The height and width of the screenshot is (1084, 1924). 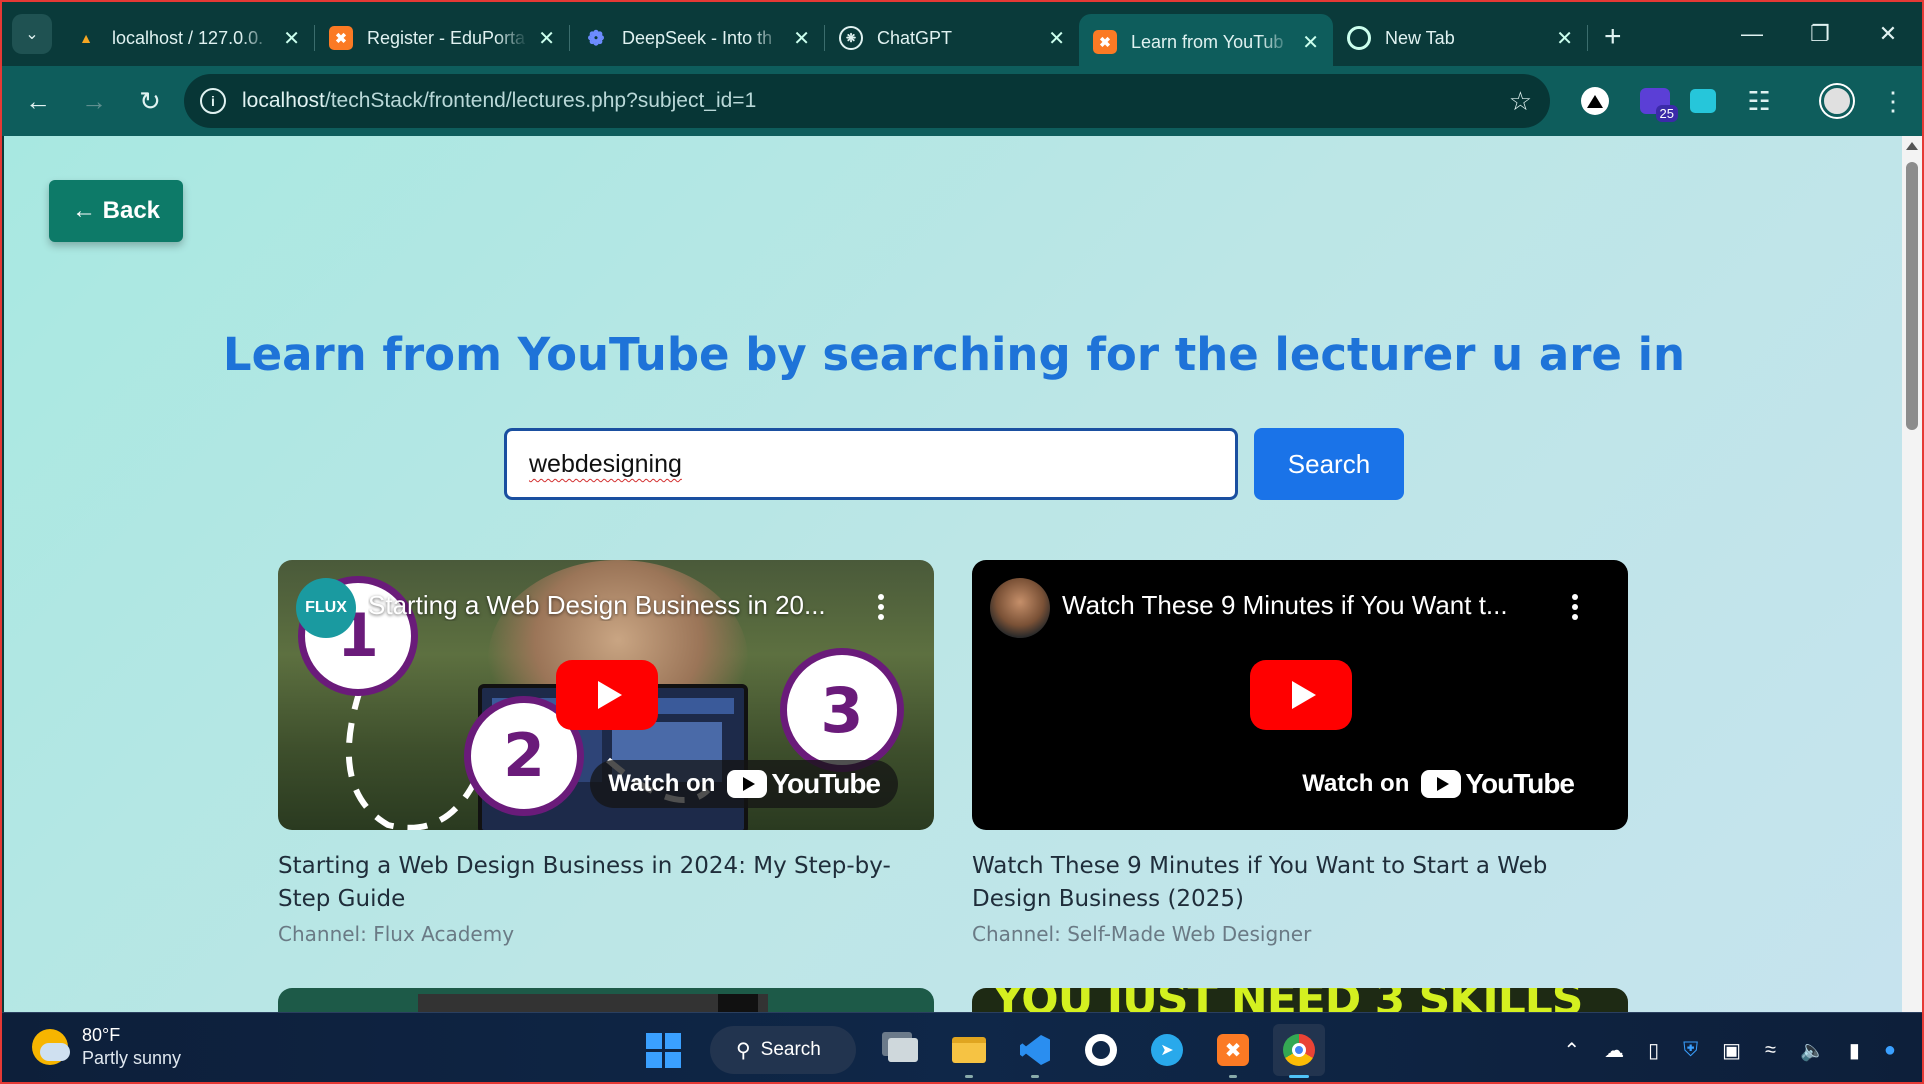 I want to click on restore-icon: ❐, so click(x=1820, y=34).